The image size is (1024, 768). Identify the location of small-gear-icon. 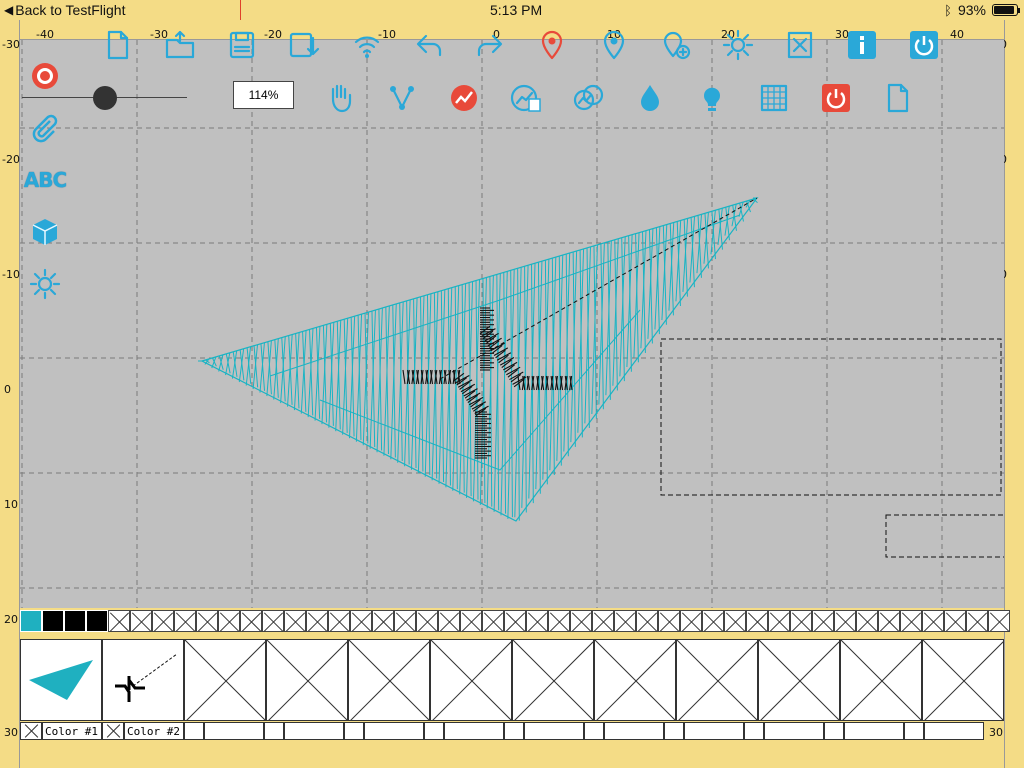
(45, 284).